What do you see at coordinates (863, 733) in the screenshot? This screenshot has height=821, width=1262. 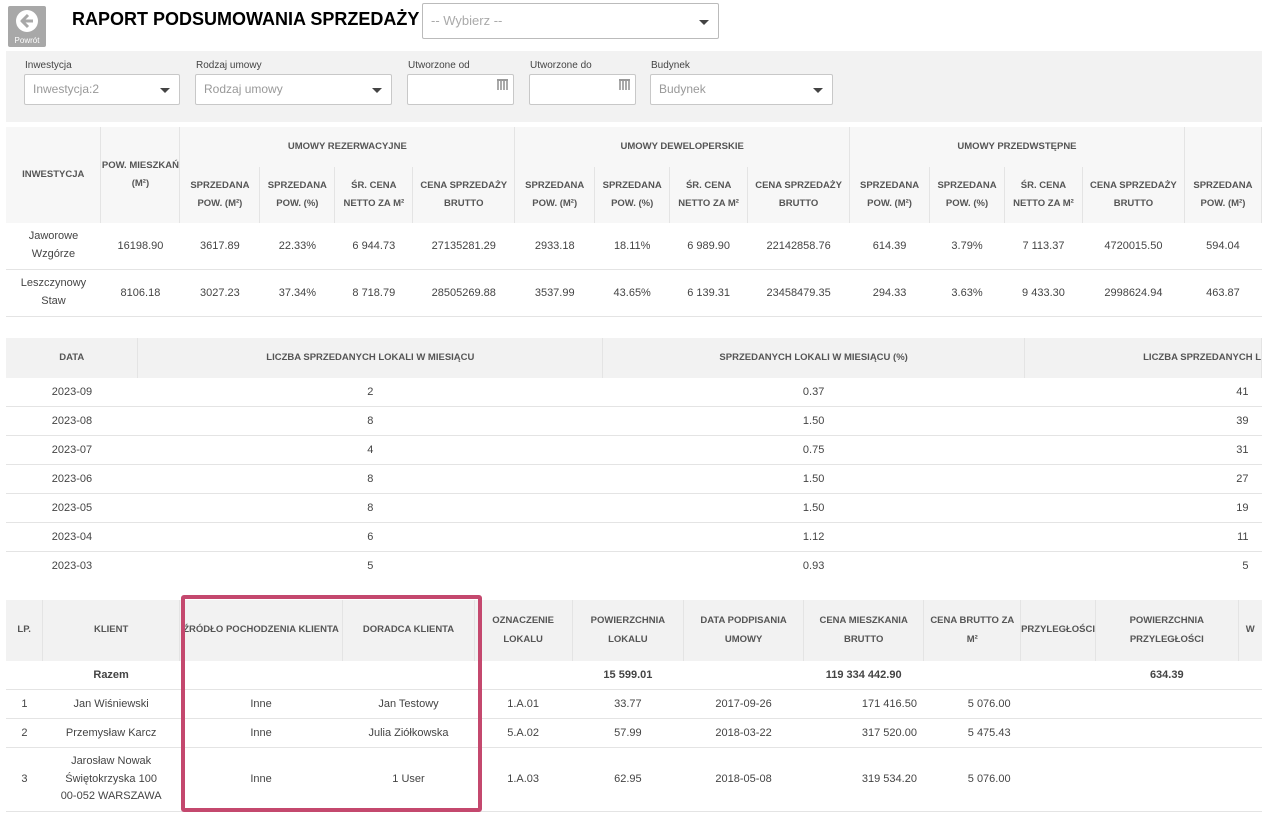 I see `cell: 317 520.00` at bounding box center [863, 733].